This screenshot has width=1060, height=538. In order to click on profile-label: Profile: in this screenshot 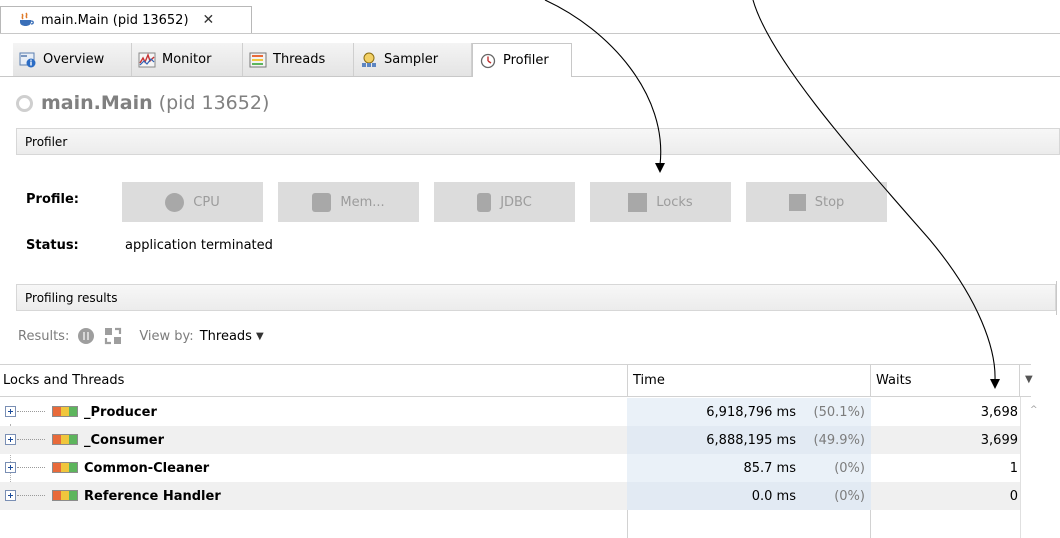, I will do `click(52, 199)`.